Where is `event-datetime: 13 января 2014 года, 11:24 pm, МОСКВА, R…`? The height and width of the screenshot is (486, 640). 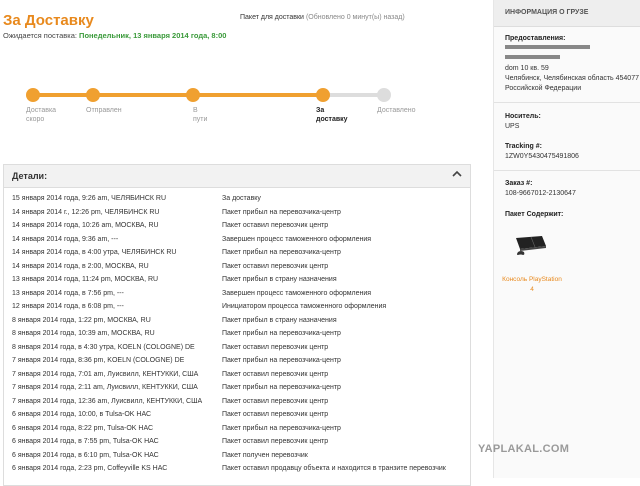 event-datetime: 13 января 2014 года, 11:24 pm, МОСКВА, R… is located at coordinates (85, 279).